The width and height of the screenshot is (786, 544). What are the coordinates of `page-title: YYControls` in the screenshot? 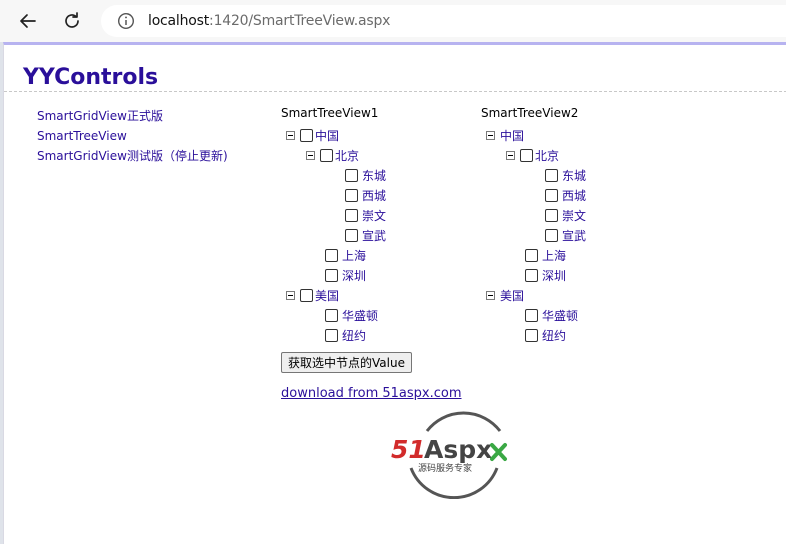 It's located at (91, 77).